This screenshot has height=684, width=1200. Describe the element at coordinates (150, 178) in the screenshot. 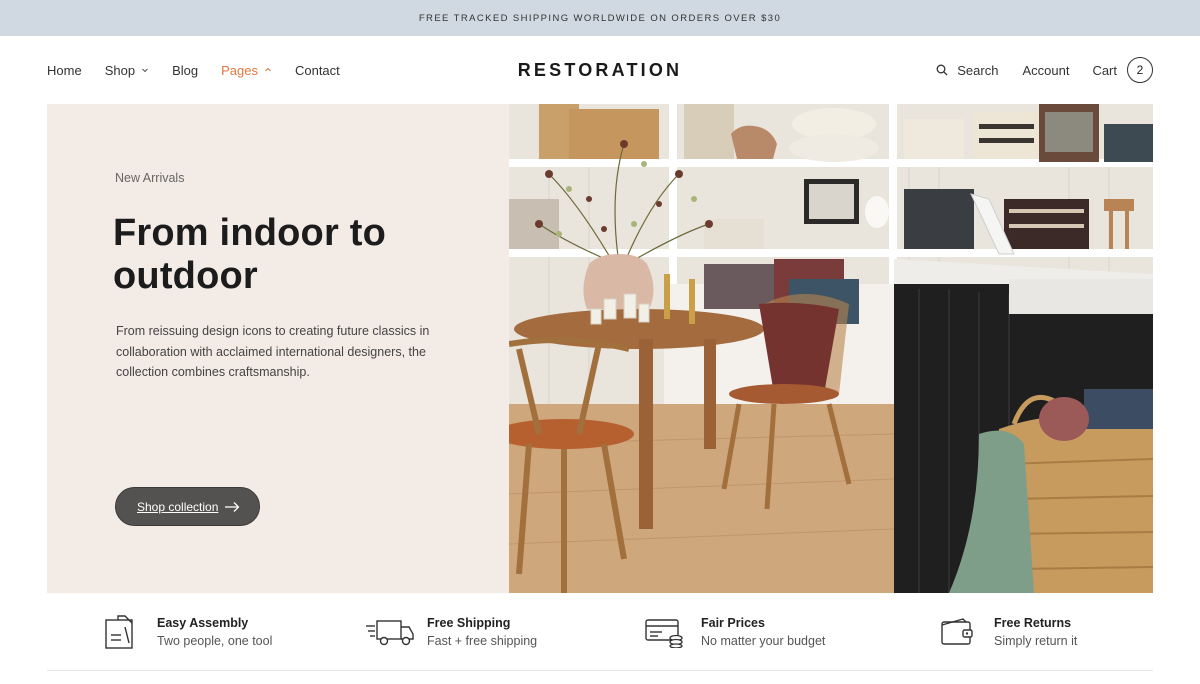

I see `hero-eyebrow: New Arrivals` at that location.